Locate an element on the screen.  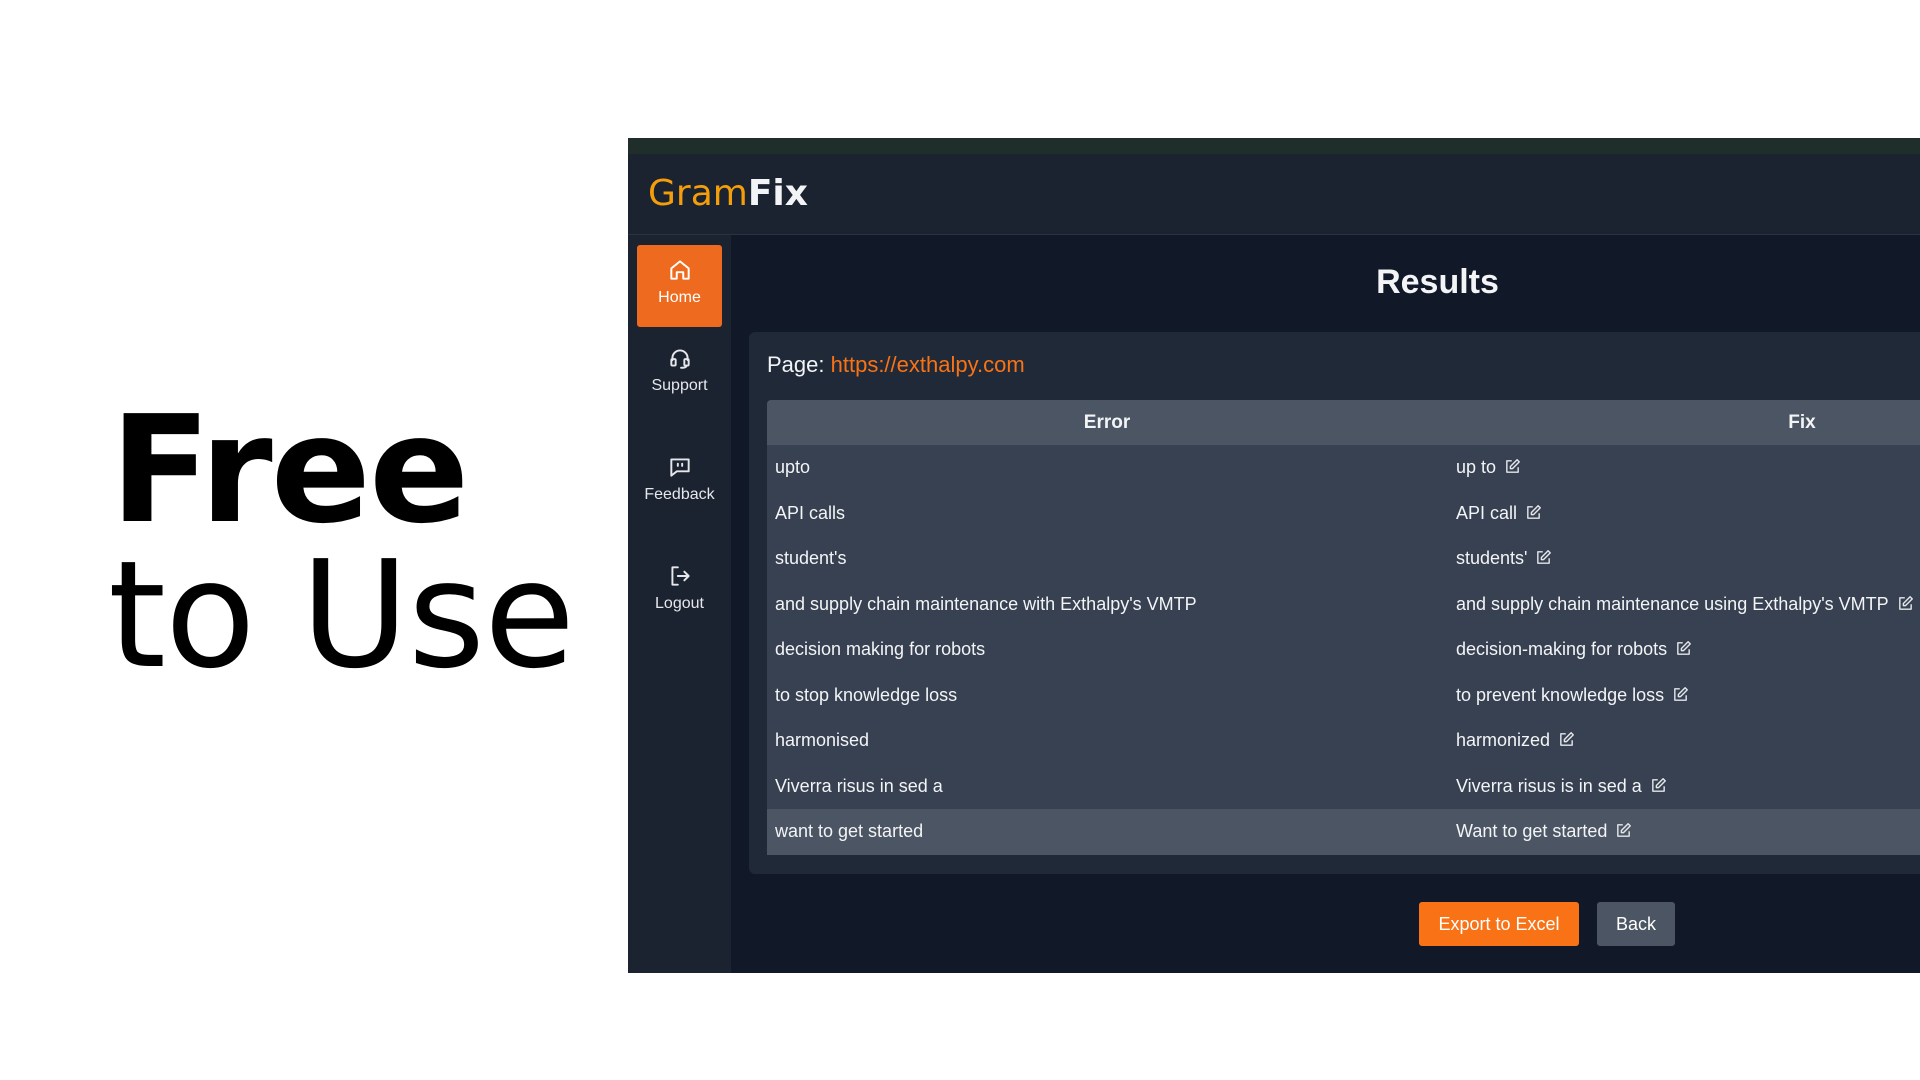
page-url-line: Page: https://exthalpy.com is located at coordinates (896, 365).